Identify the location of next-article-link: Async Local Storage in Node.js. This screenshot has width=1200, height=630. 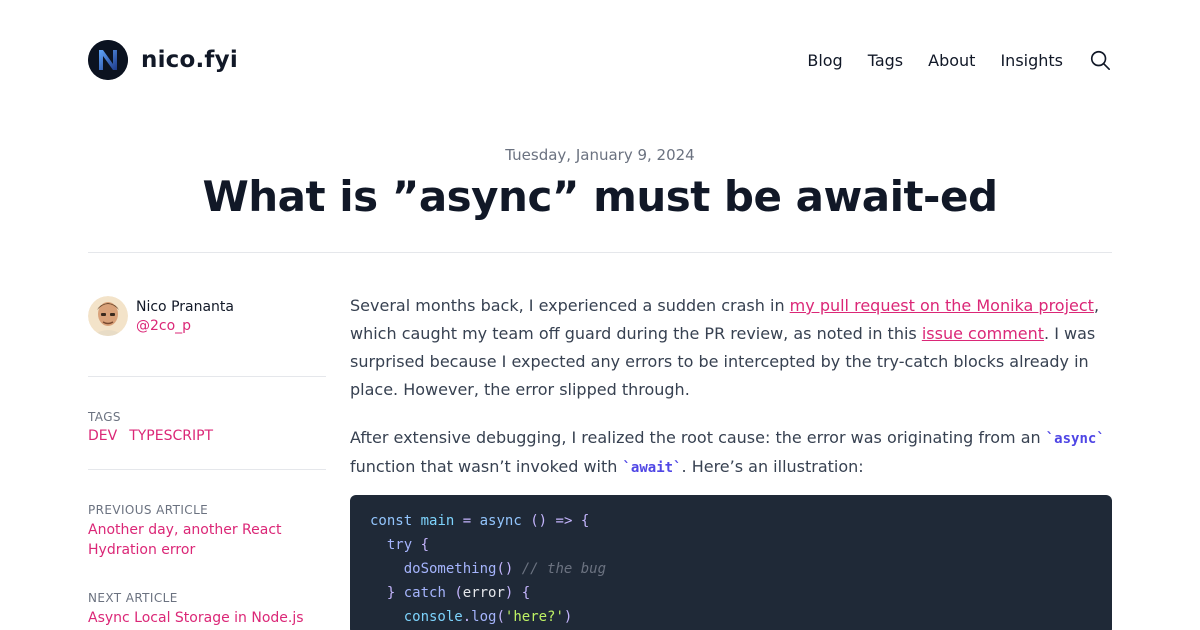
(207, 618).